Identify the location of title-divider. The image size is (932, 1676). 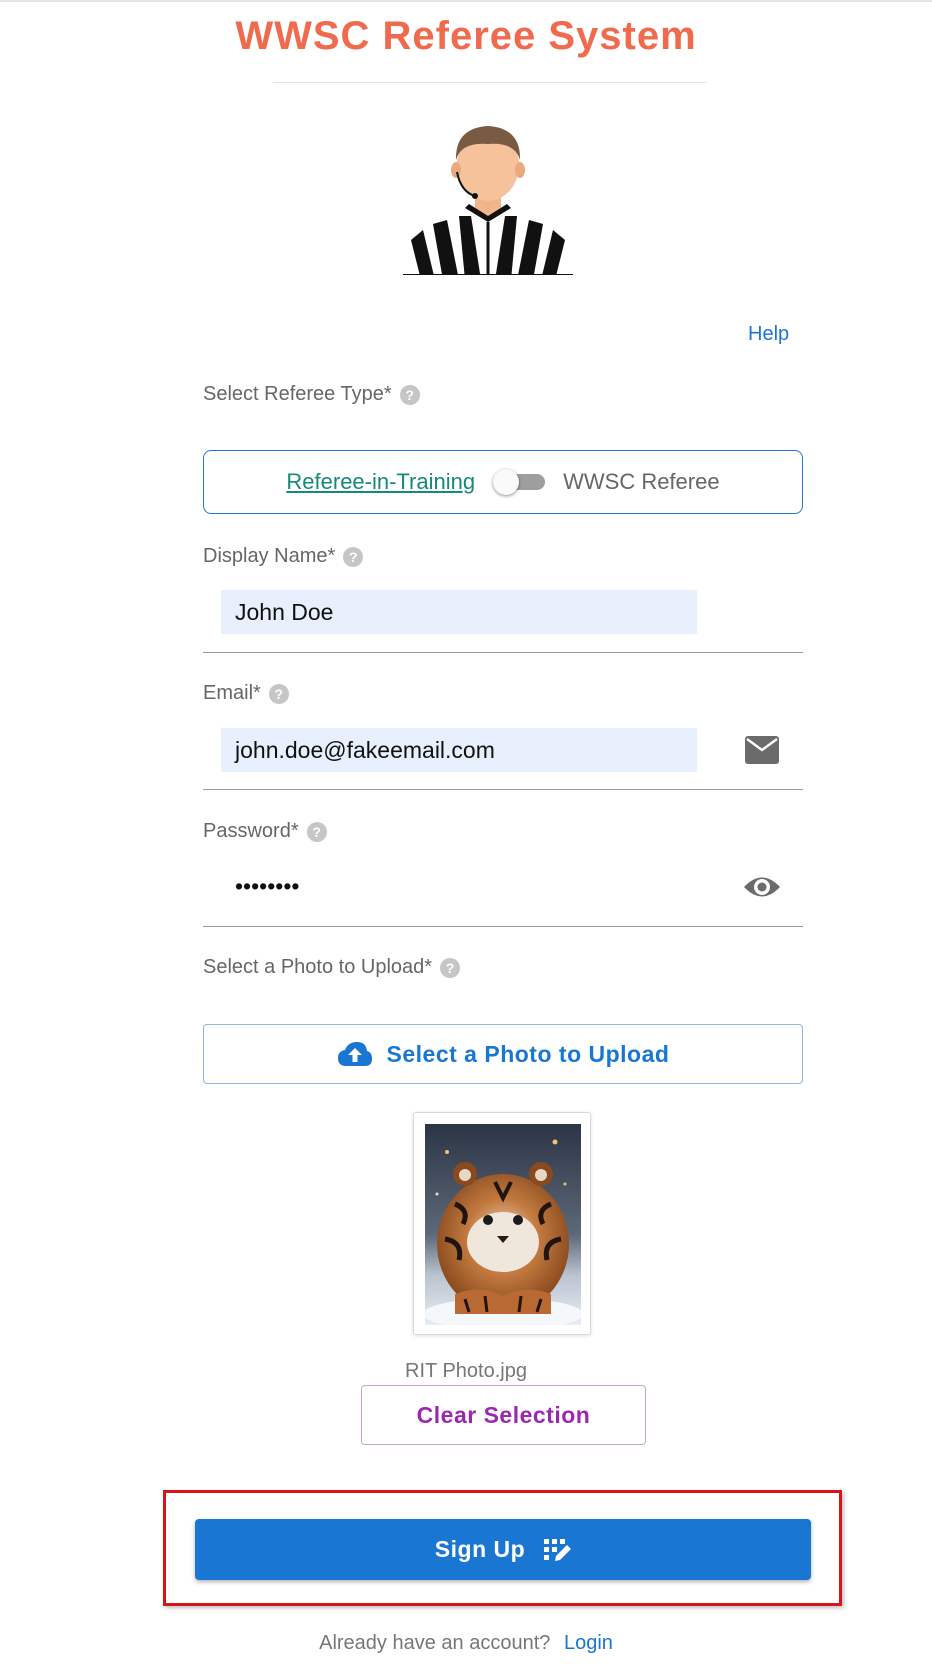
(490, 82).